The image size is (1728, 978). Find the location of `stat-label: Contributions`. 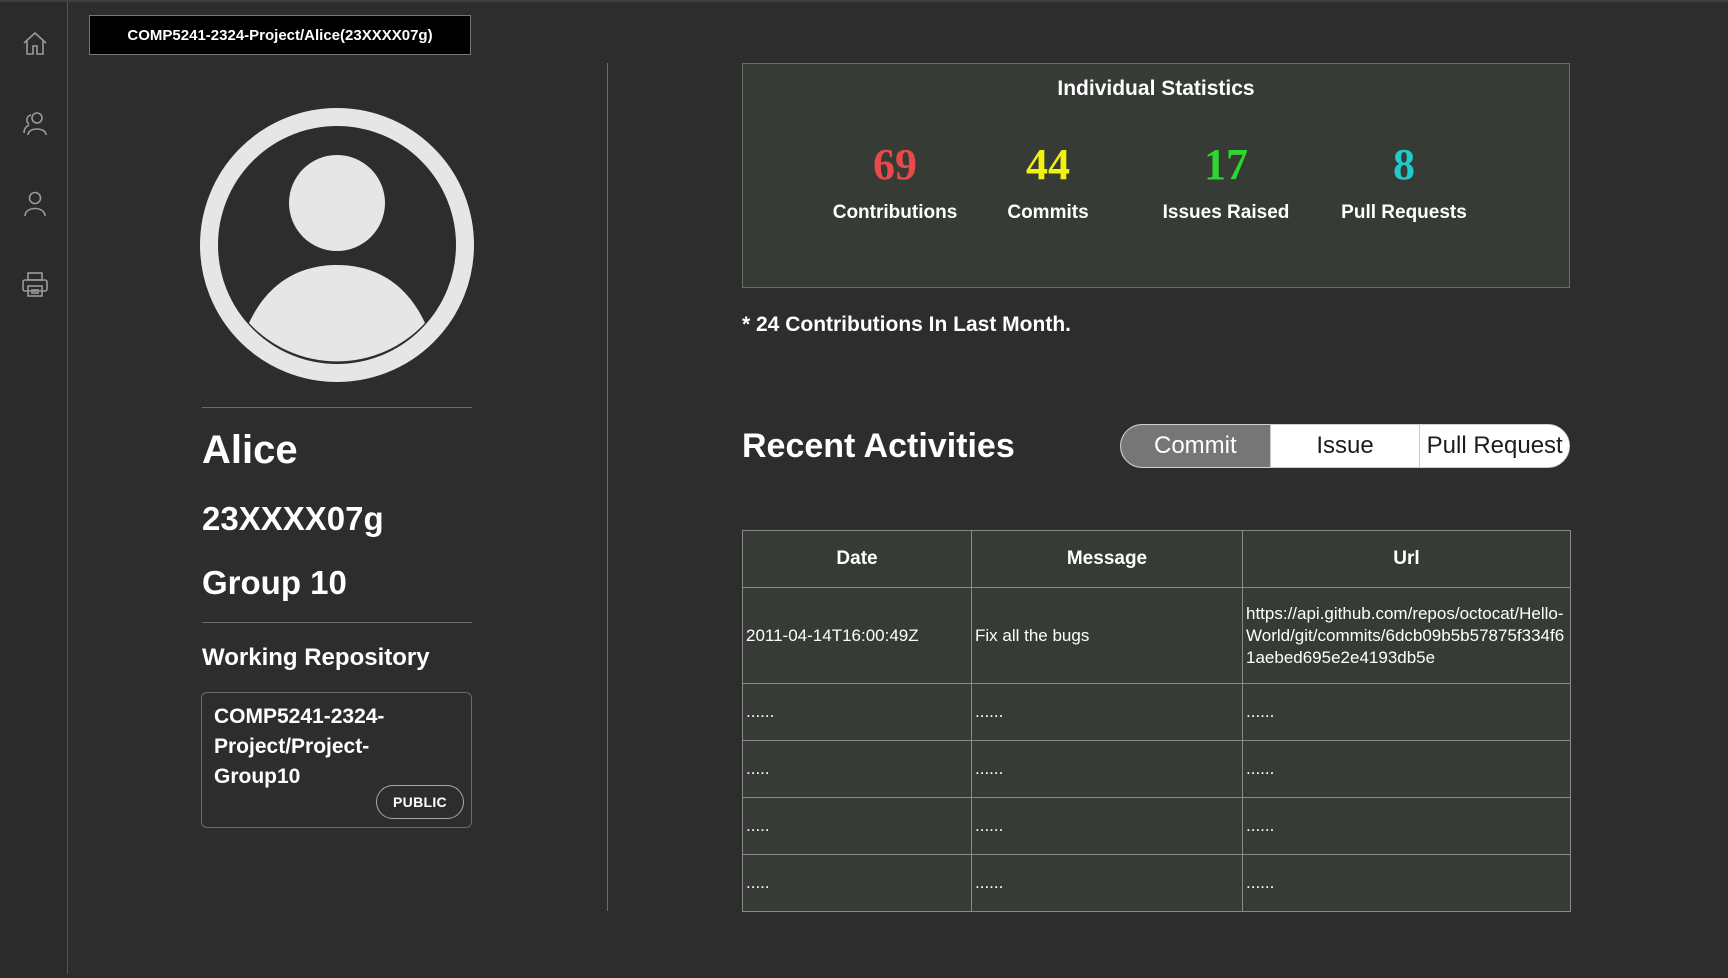

stat-label: Contributions is located at coordinates (895, 212).